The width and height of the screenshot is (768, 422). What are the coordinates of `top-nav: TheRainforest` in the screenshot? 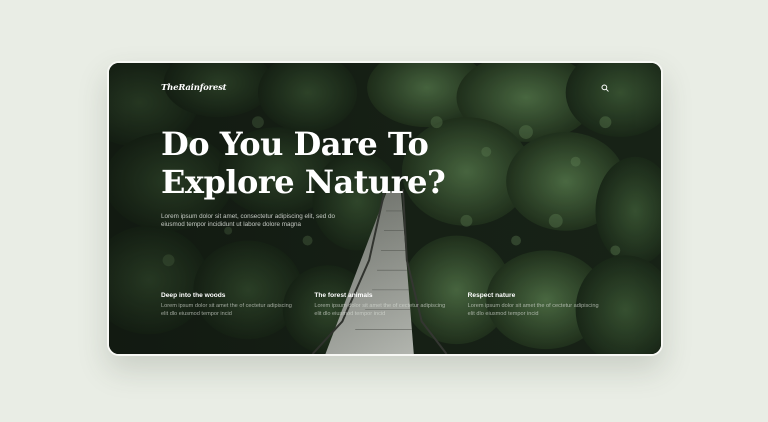 It's located at (386, 88).